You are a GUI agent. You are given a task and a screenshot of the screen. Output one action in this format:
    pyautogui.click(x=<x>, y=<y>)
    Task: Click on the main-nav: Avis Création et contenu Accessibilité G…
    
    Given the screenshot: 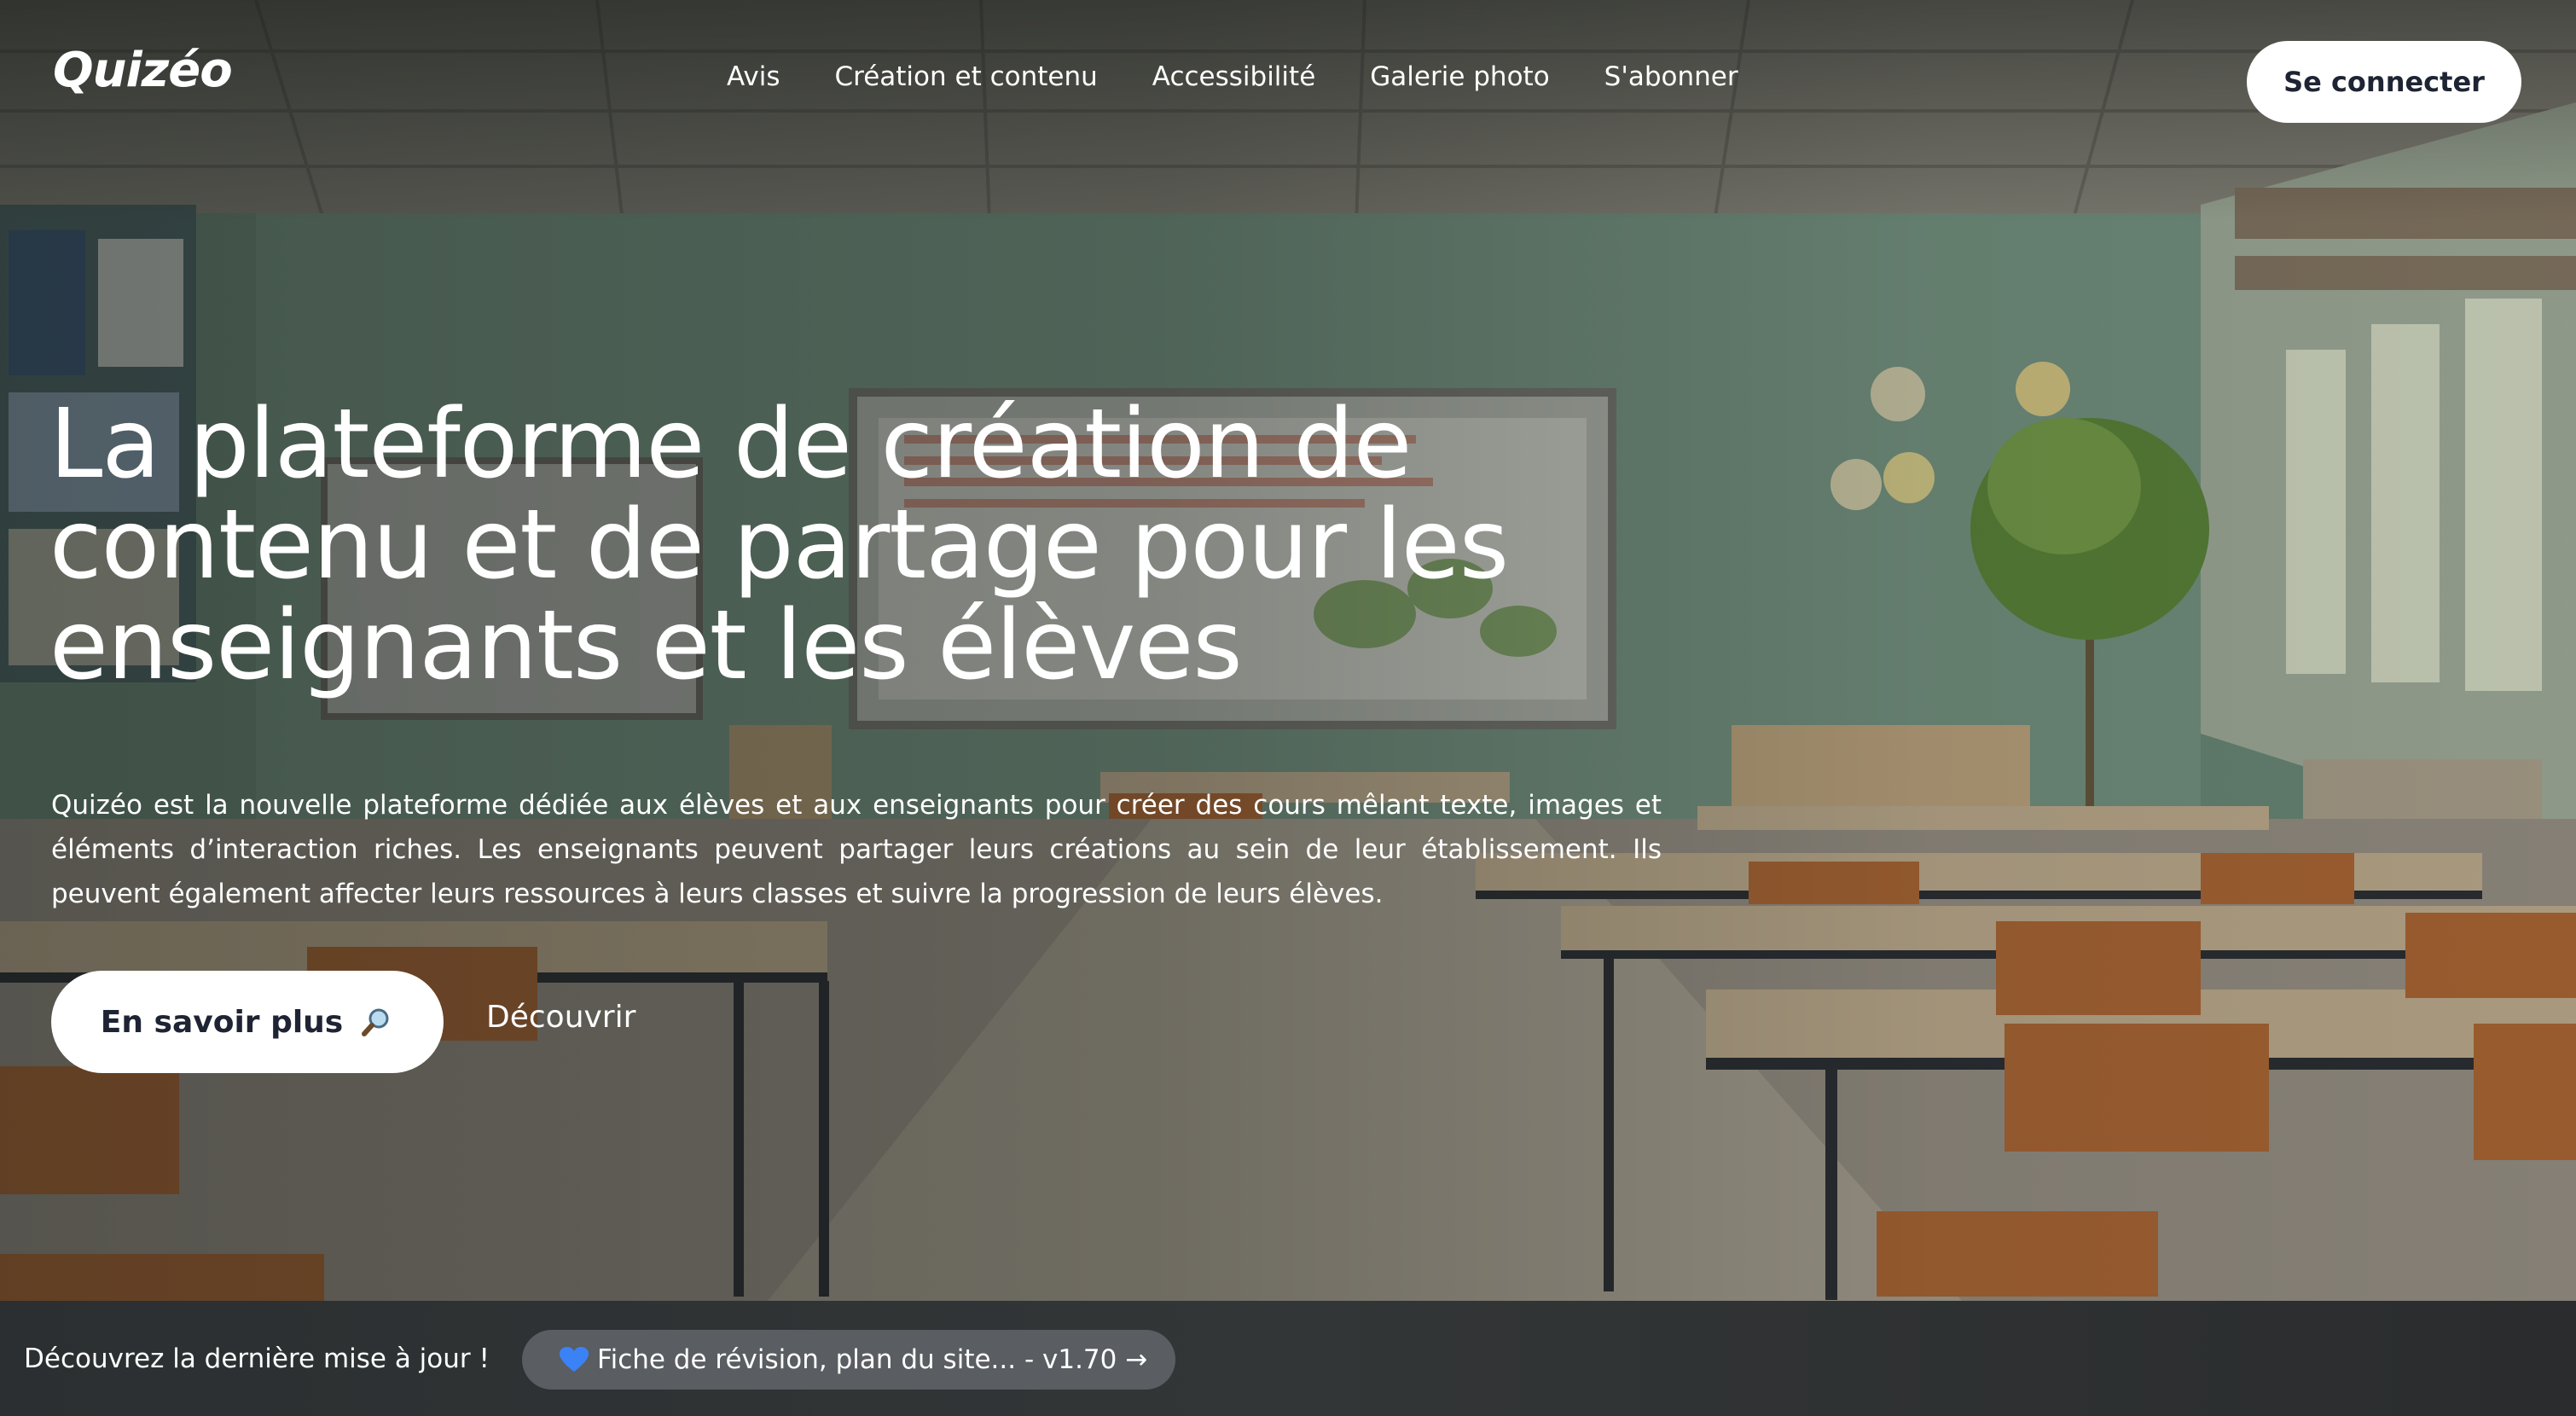 What is the action you would take?
    pyautogui.click(x=1232, y=76)
    